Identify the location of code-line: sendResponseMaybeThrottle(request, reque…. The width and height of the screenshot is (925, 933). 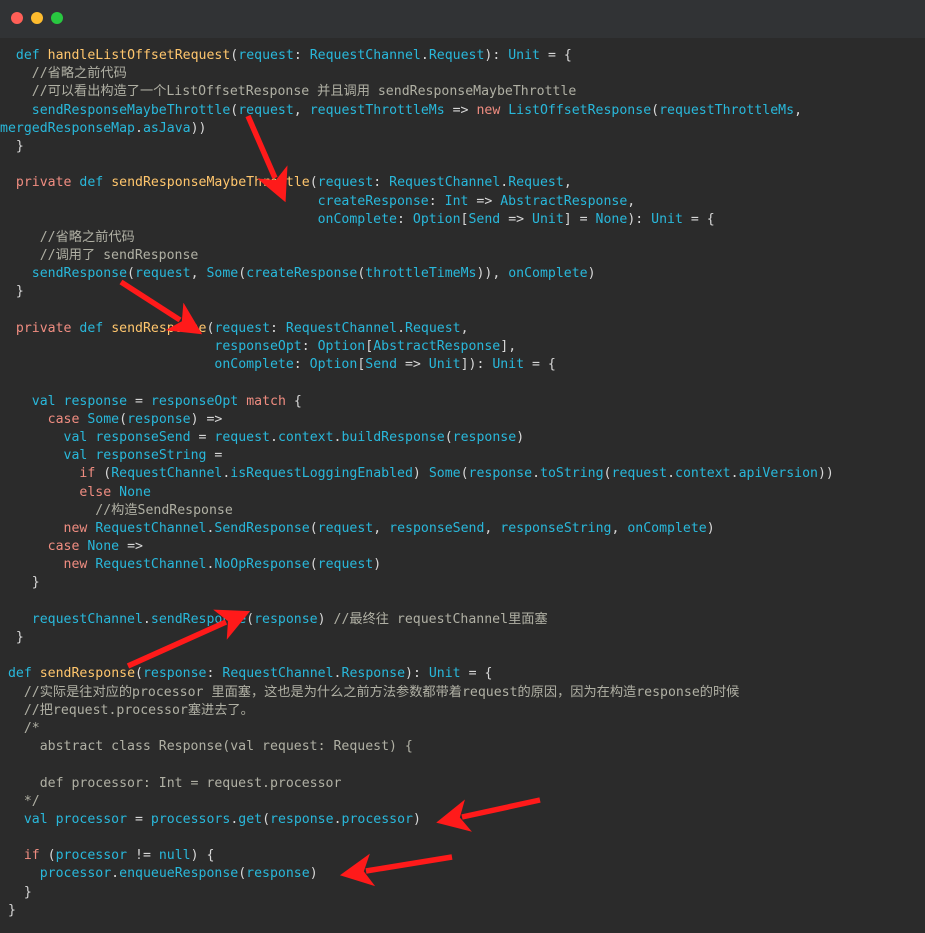
(417, 110).